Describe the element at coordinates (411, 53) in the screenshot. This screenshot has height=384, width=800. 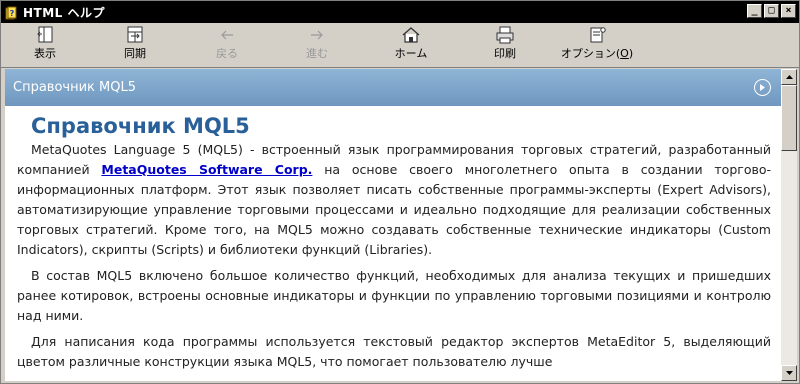
I see `home-label: ホーム` at that location.